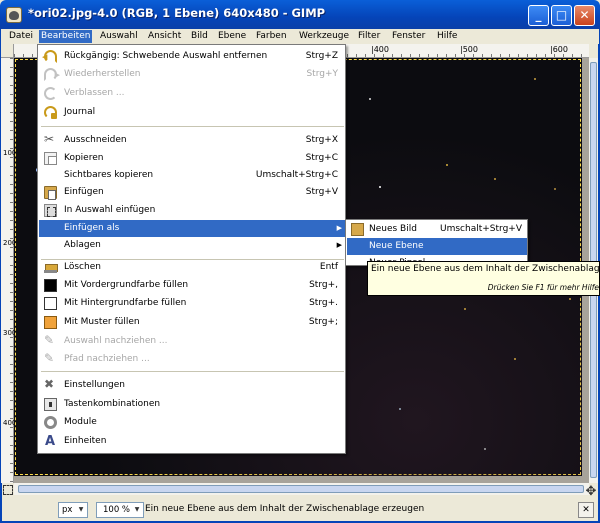 This screenshot has width=600, height=523. I want to click on menu-item-label: Kopieren, so click(84, 158).